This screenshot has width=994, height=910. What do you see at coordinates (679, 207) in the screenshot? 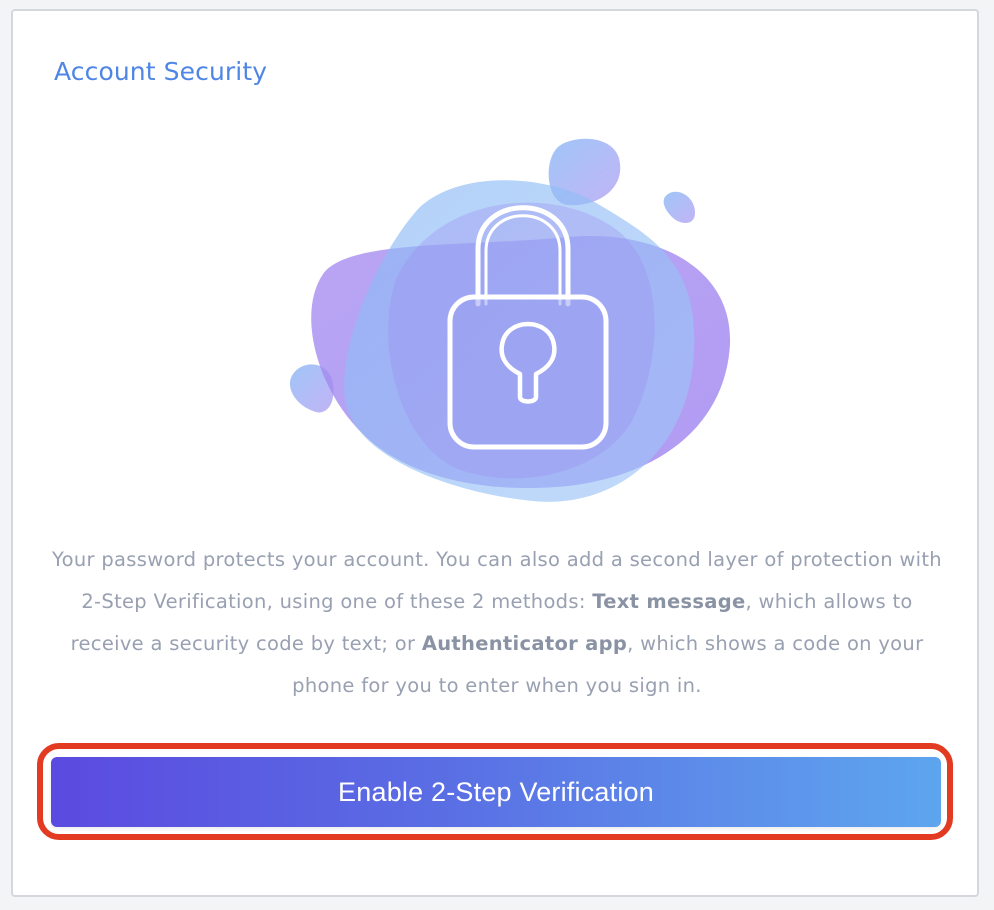
I see `decor-blob-top-right` at bounding box center [679, 207].